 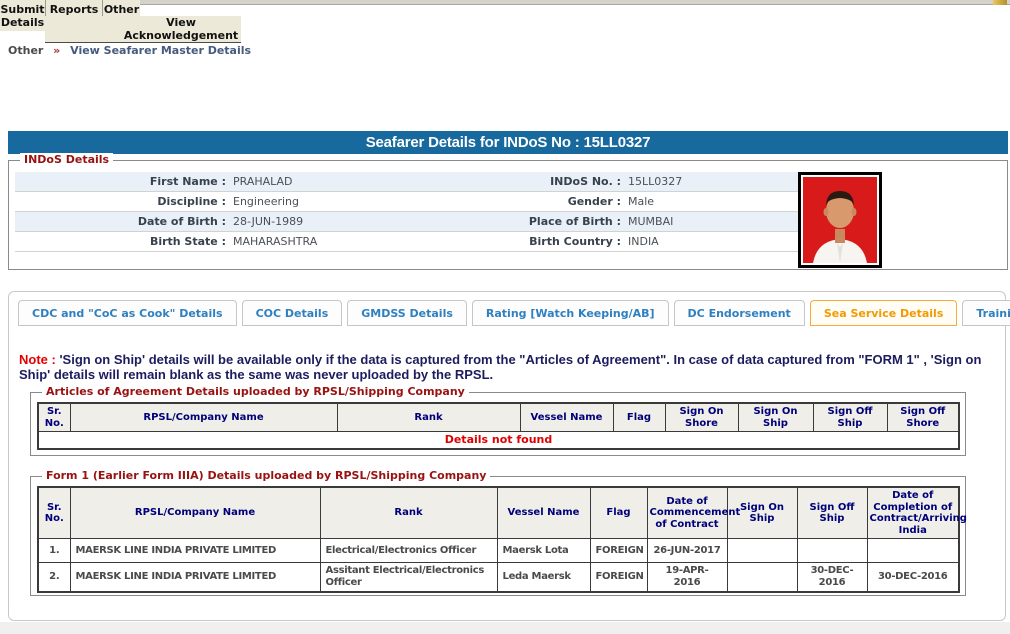 I want to click on details-not-found-message: Details not found, so click(x=498, y=440).